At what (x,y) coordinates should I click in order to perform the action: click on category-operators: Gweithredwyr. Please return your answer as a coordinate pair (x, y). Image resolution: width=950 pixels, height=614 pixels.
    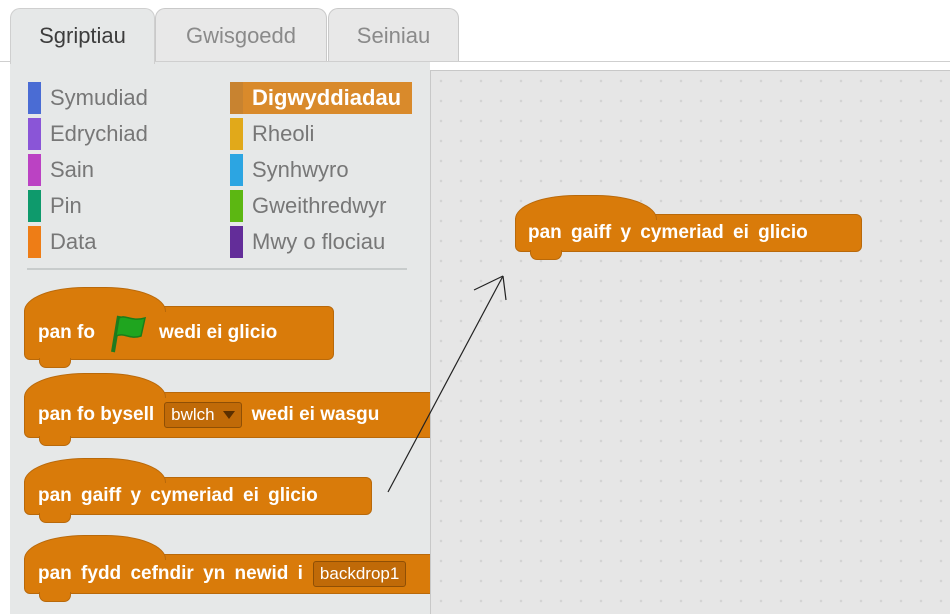
    Looking at the image, I should click on (308, 206).